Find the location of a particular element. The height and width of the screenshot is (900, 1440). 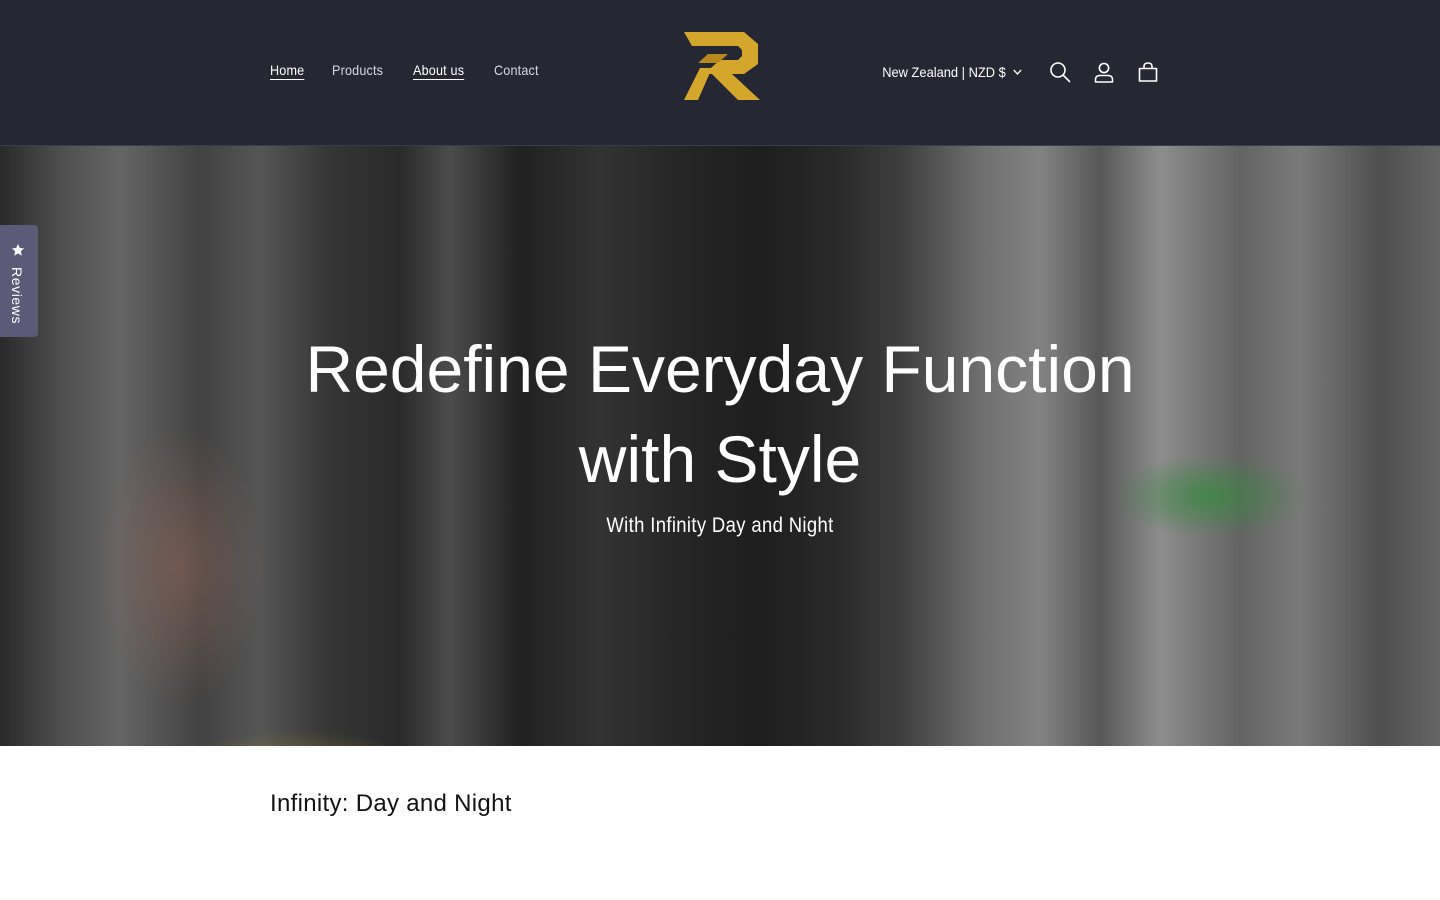

reviews-tab-label: Reviews is located at coordinates (17, 296).